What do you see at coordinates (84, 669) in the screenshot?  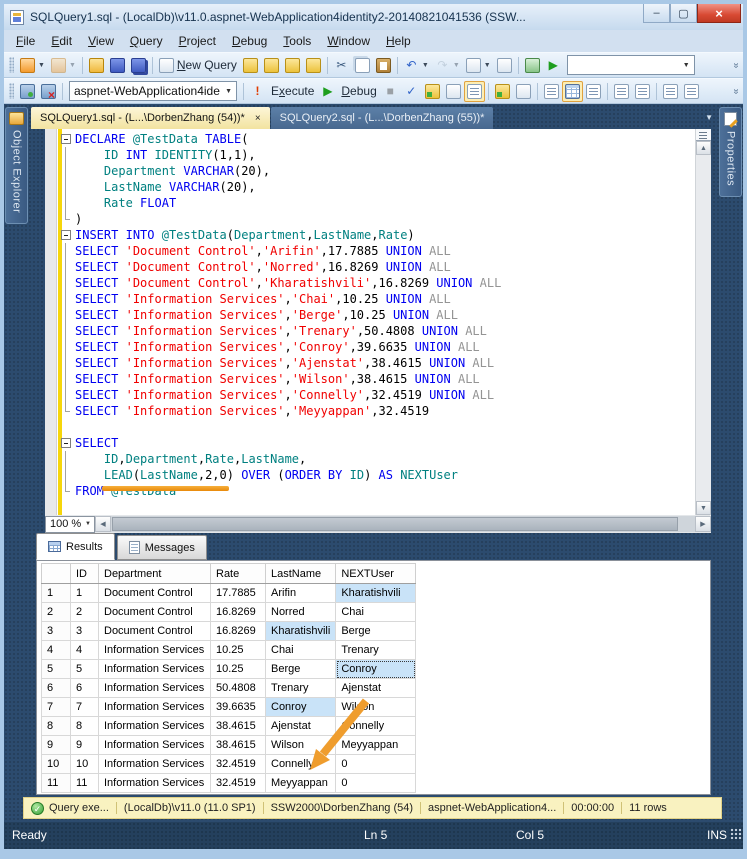 I see `grid-cell: 5` at bounding box center [84, 669].